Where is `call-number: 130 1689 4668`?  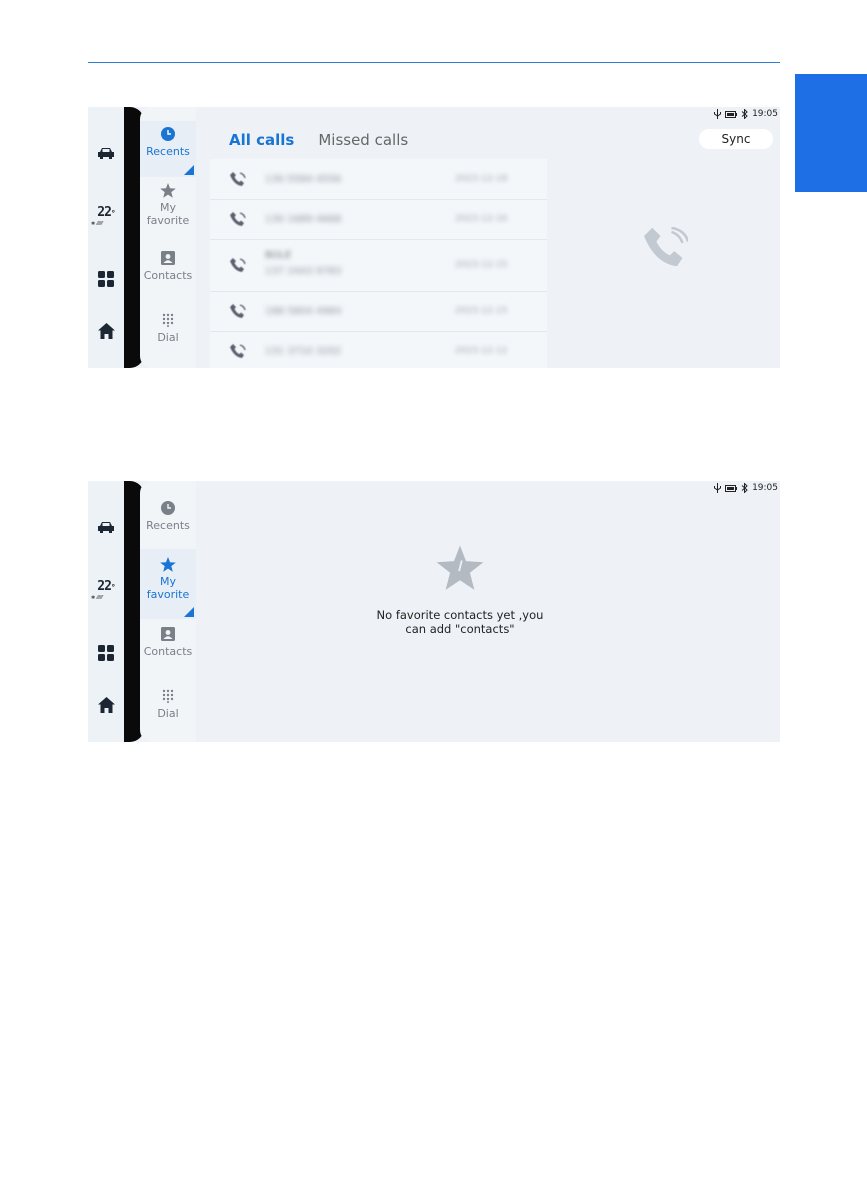 call-number: 130 1689 4668 is located at coordinates (303, 219).